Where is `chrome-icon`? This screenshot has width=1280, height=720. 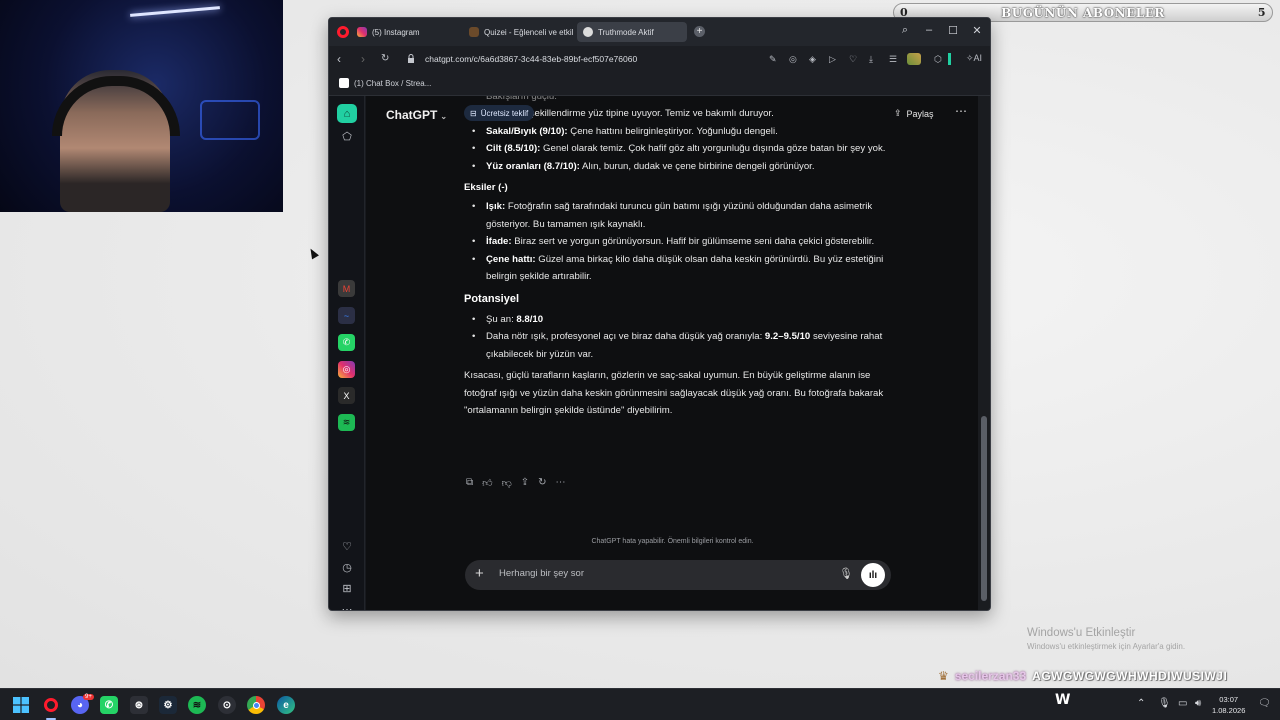
chrome-icon is located at coordinates (256, 705).